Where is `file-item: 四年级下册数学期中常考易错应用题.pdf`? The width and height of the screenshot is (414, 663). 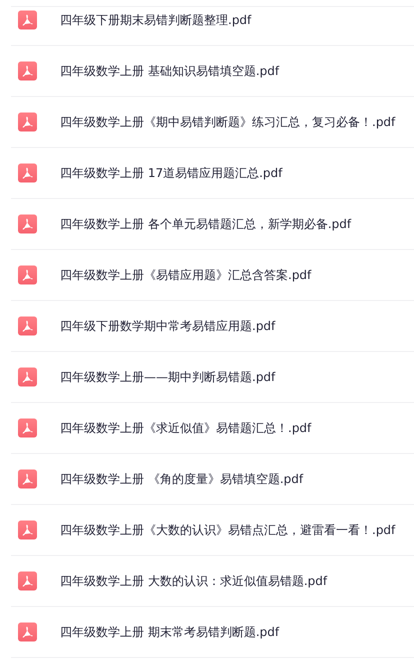
file-item: 四年级下册数学期中常考易错应用题.pdf is located at coordinates (212, 326).